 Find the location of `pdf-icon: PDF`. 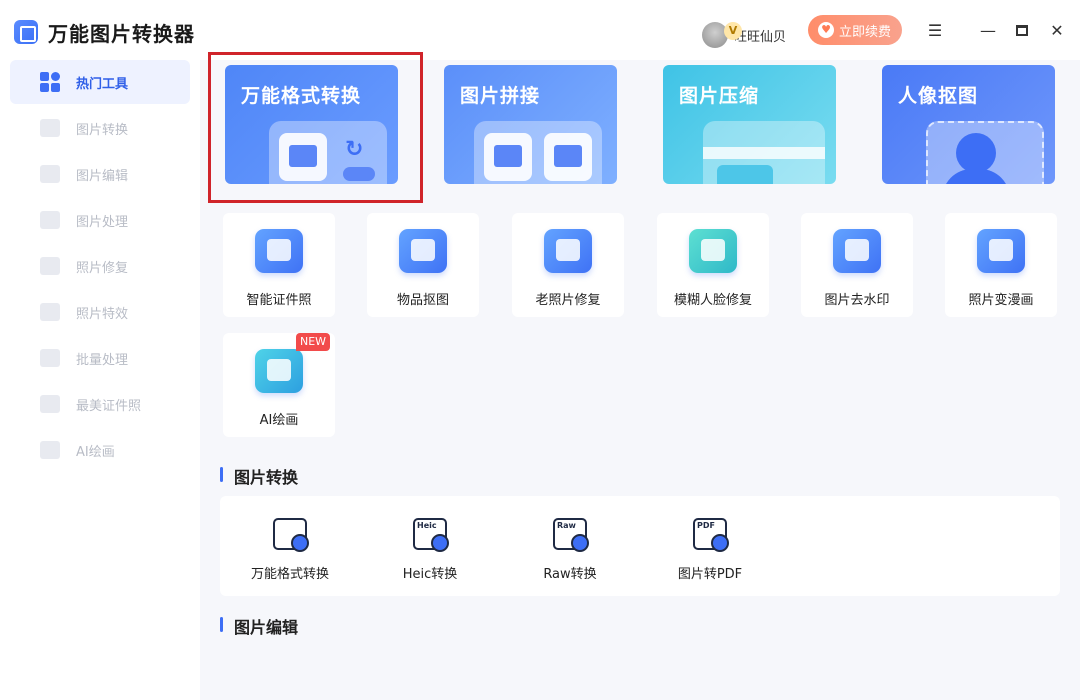

pdf-icon: PDF is located at coordinates (711, 535).